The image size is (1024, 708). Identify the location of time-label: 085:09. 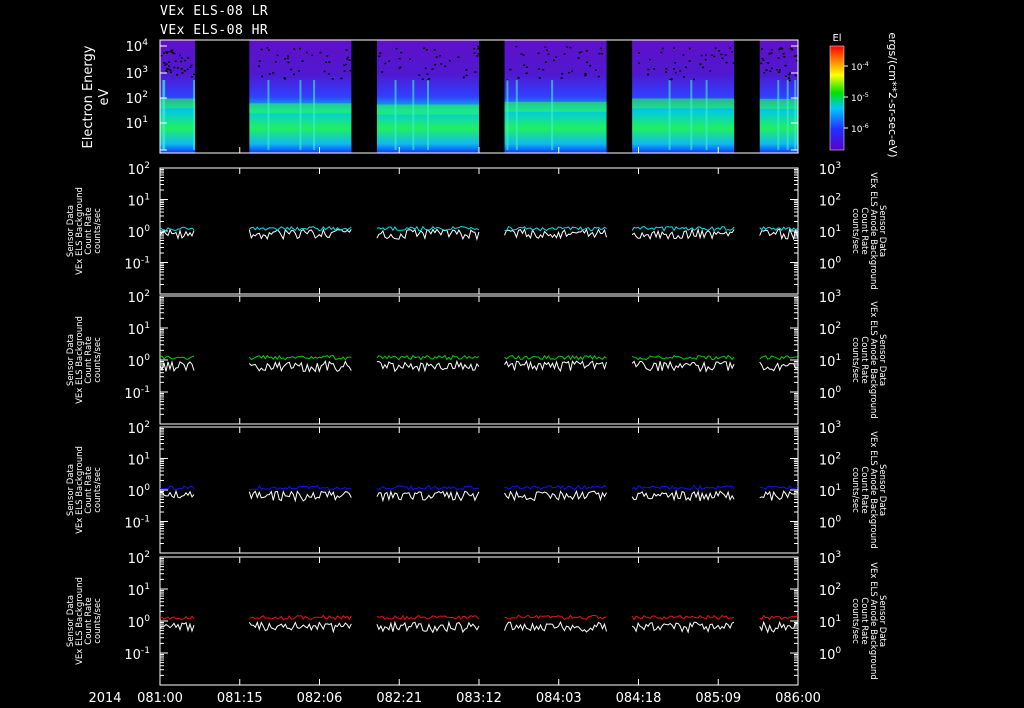
(718, 698).